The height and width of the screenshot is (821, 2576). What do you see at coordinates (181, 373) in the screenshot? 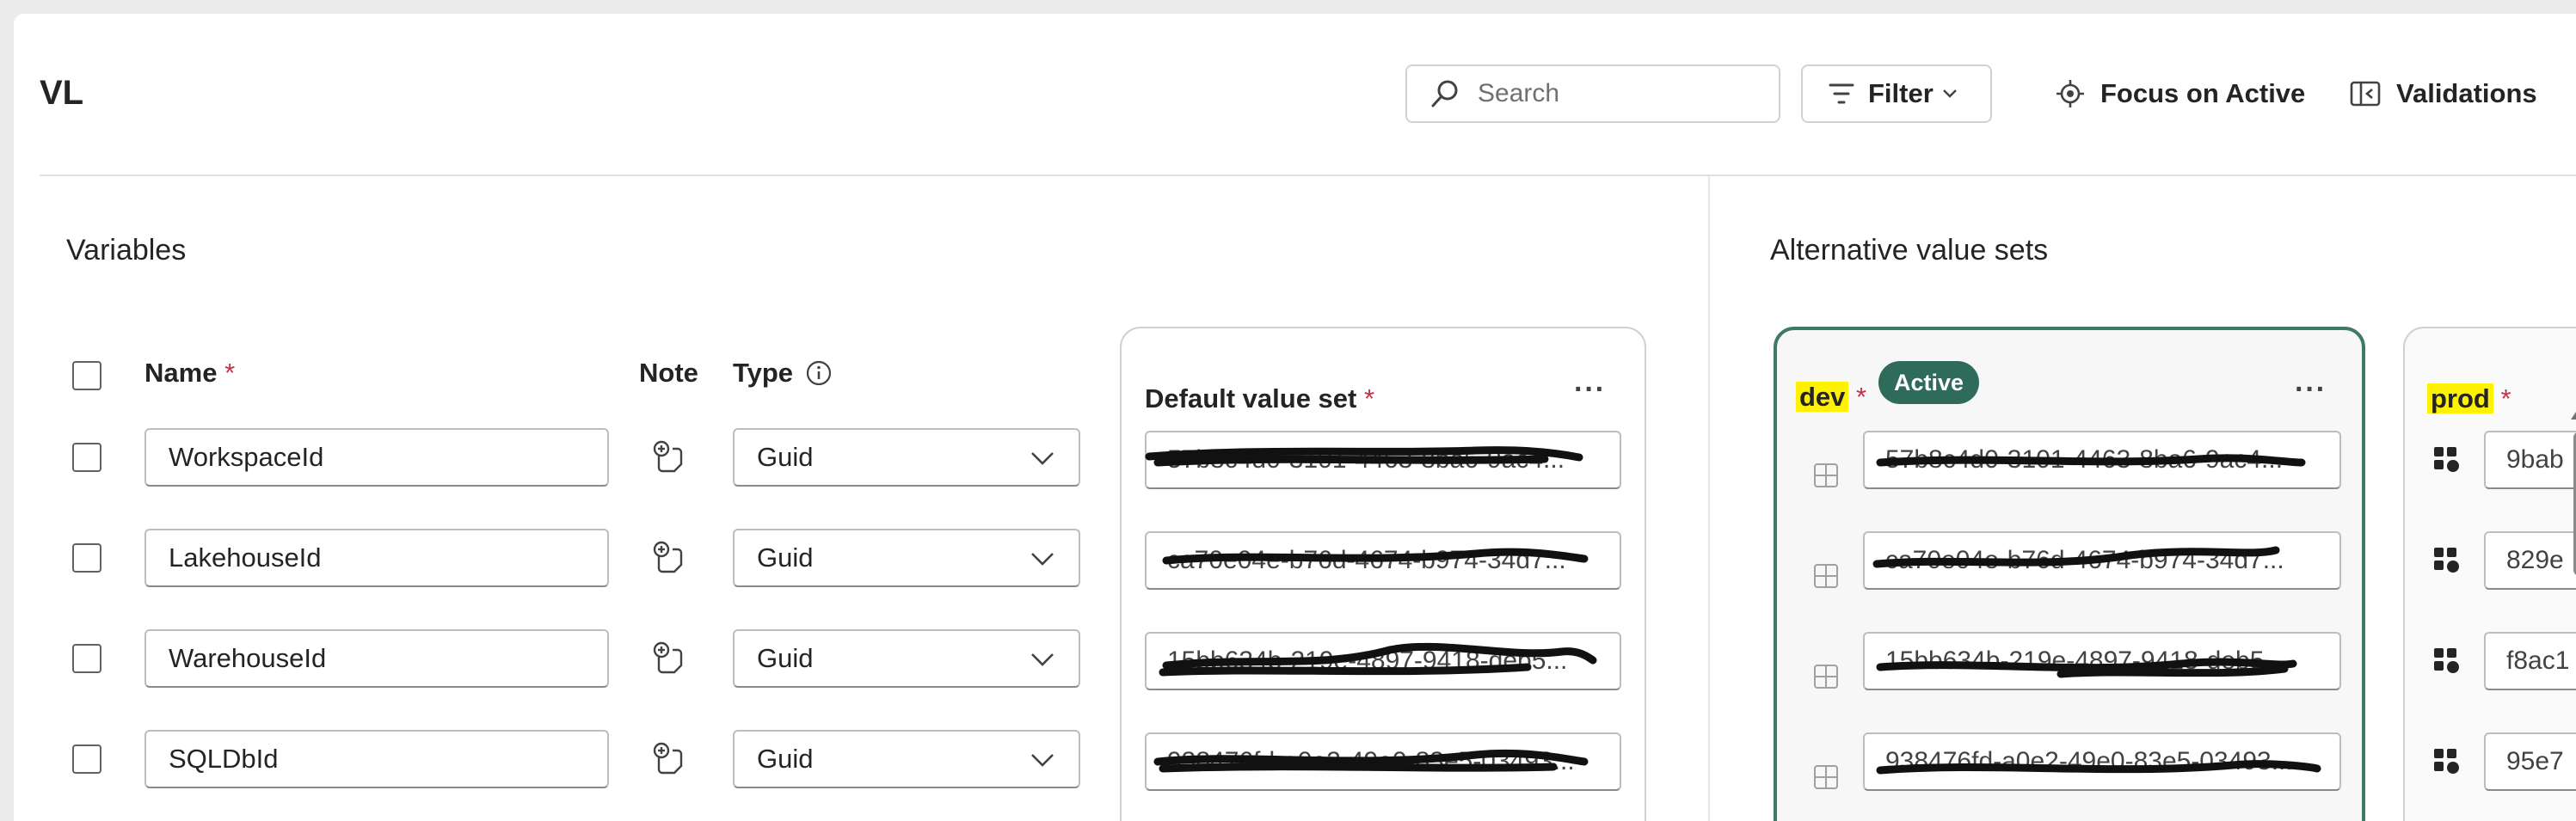
I see `name-header-label: Name` at bounding box center [181, 373].